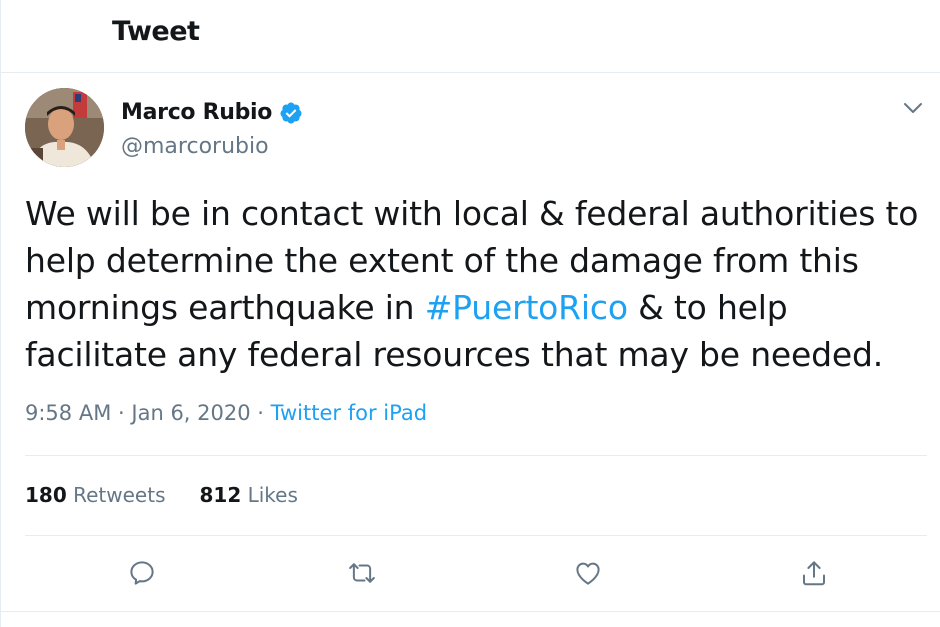 Image resolution: width=940 pixels, height=627 pixels. I want to click on author-handle: @marcorubio, so click(195, 146).